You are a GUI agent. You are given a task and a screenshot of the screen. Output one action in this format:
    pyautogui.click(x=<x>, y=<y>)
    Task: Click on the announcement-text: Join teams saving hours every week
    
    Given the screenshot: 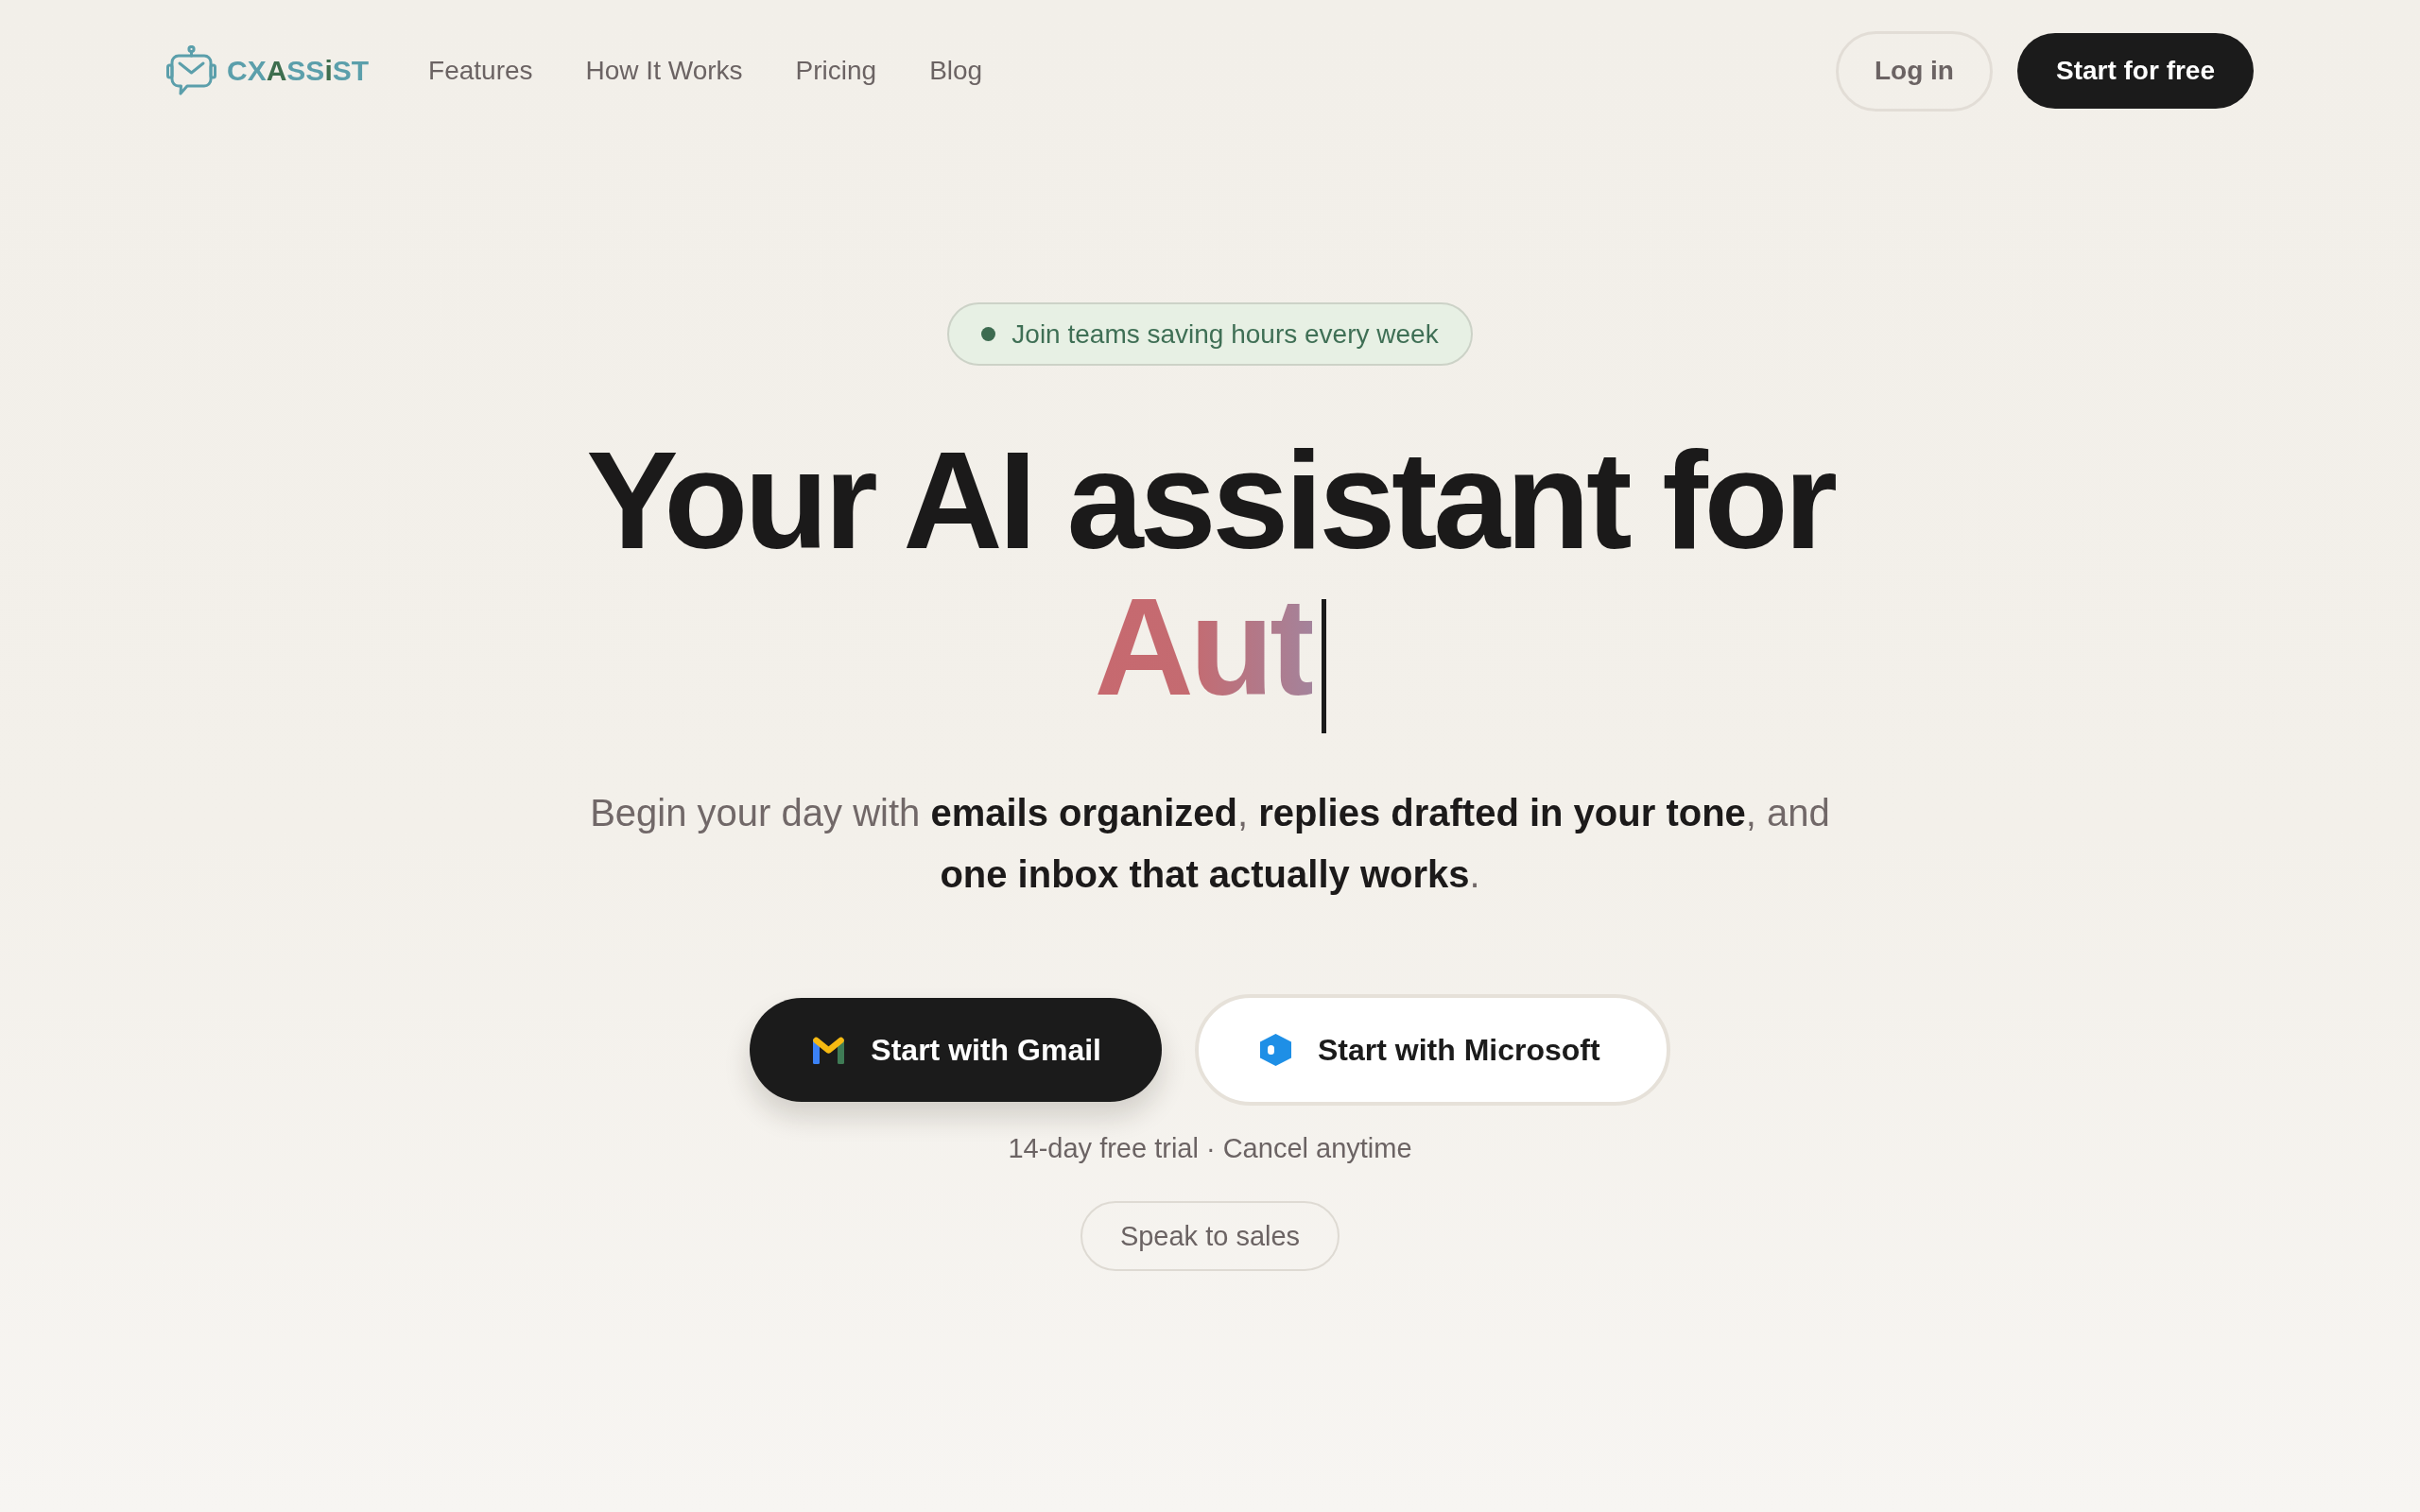 What is the action you would take?
    pyautogui.click(x=1225, y=334)
    